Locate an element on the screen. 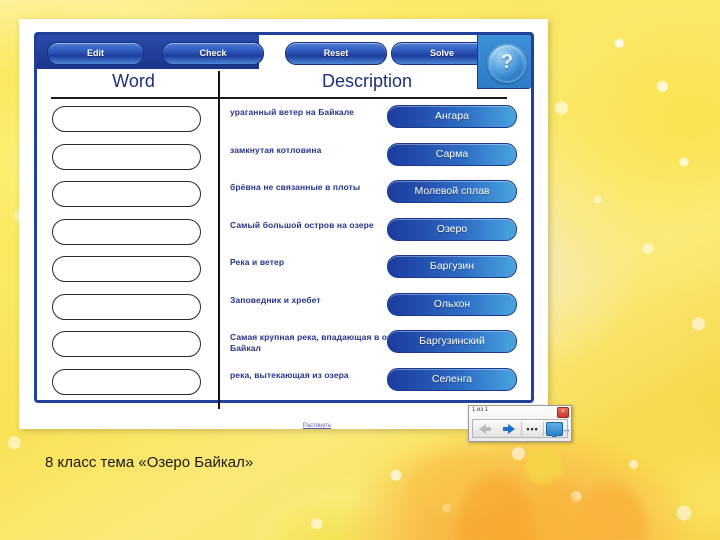 The height and width of the screenshot is (540, 720). table-row: река, вытекающая из озера Селенга is located at coordinates (284, 382).